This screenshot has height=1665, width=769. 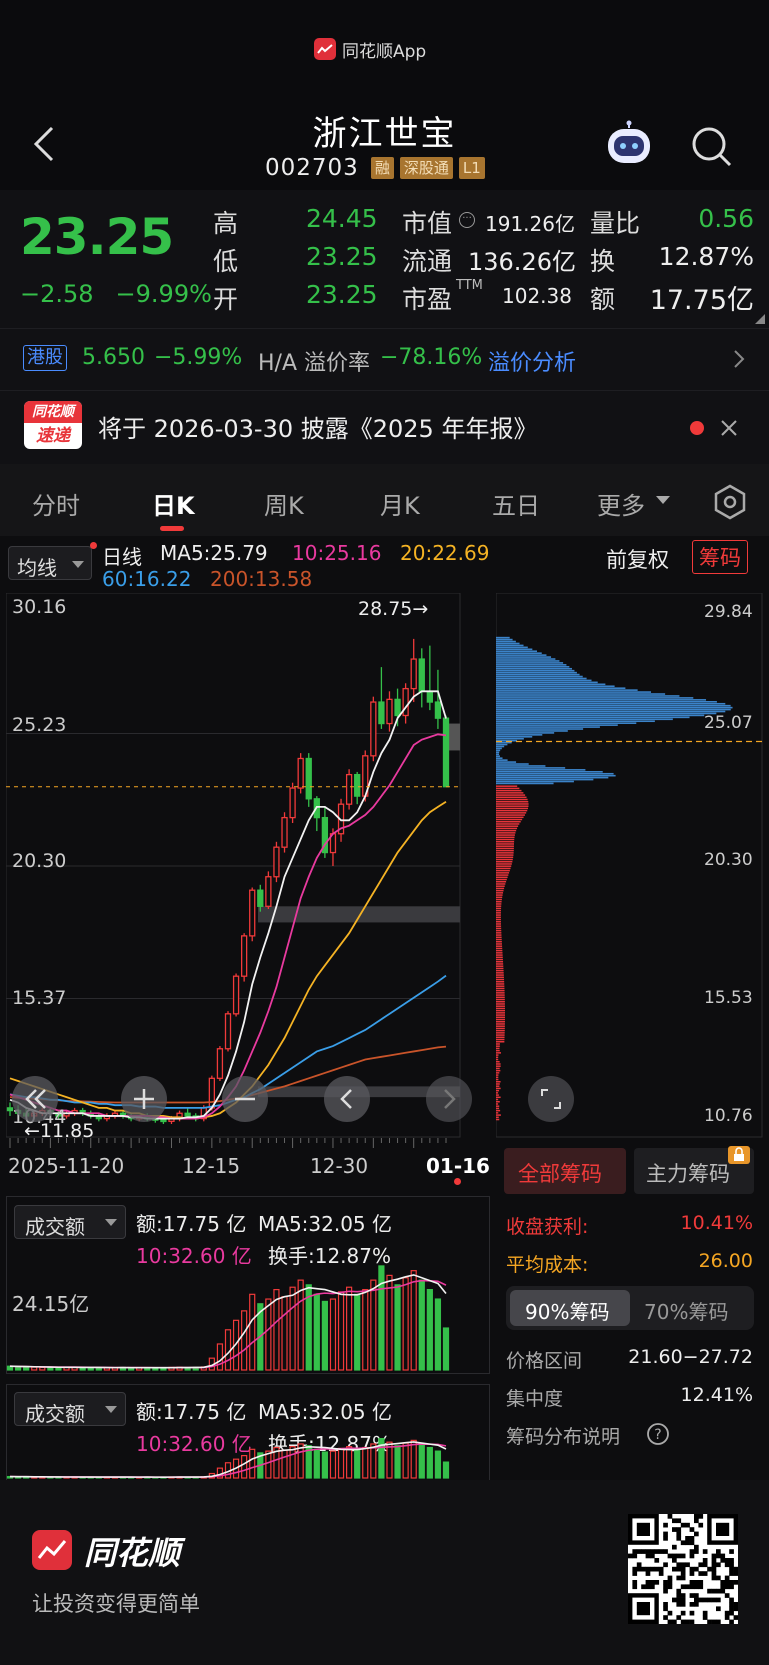 What do you see at coordinates (427, 260) in the screenshot?
I see `float-label: 流通` at bounding box center [427, 260].